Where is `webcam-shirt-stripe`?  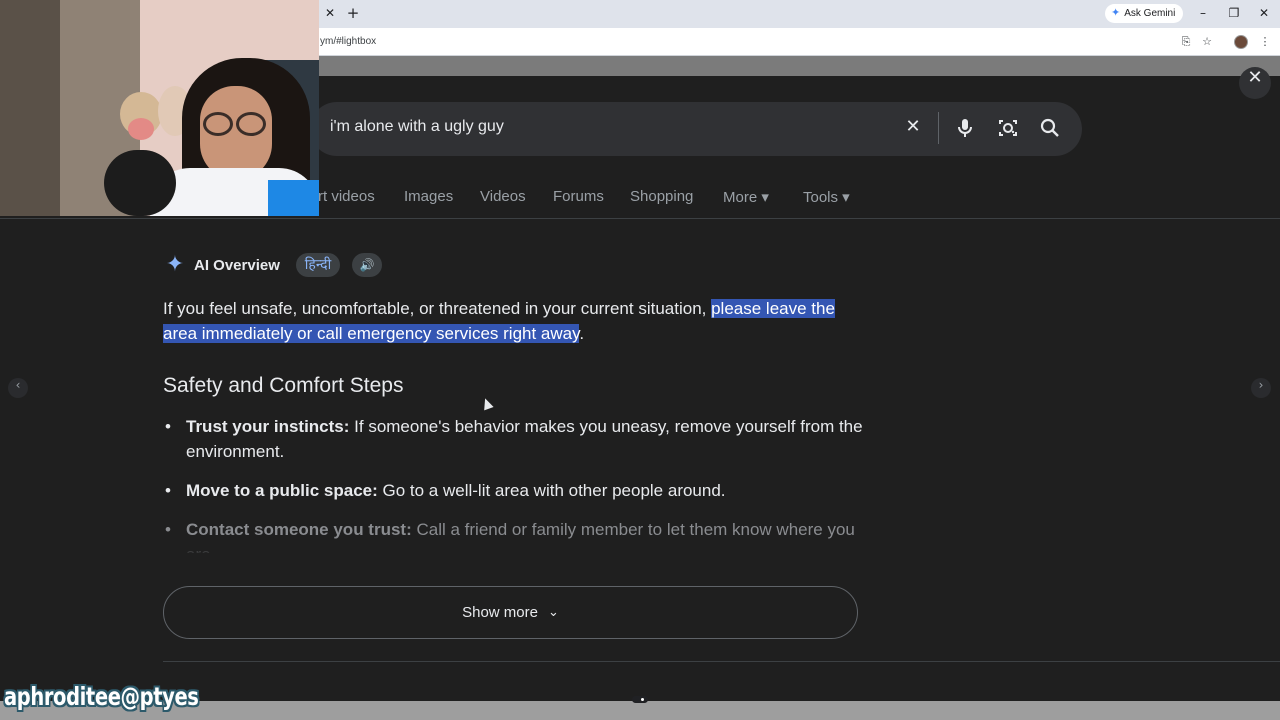 webcam-shirt-stripe is located at coordinates (293, 198).